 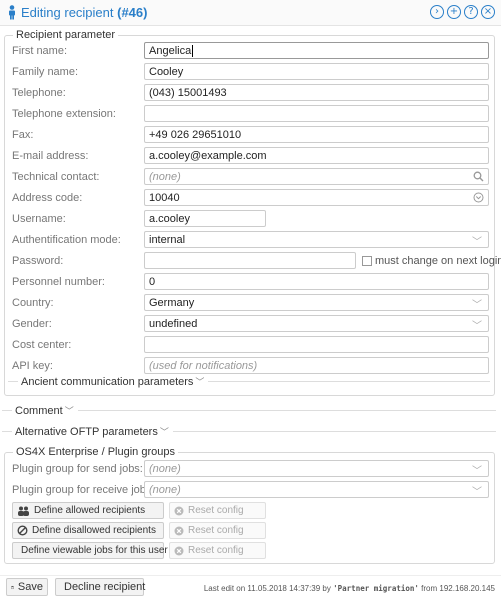 I want to click on country-select: Germany ﹀, so click(x=316, y=302).